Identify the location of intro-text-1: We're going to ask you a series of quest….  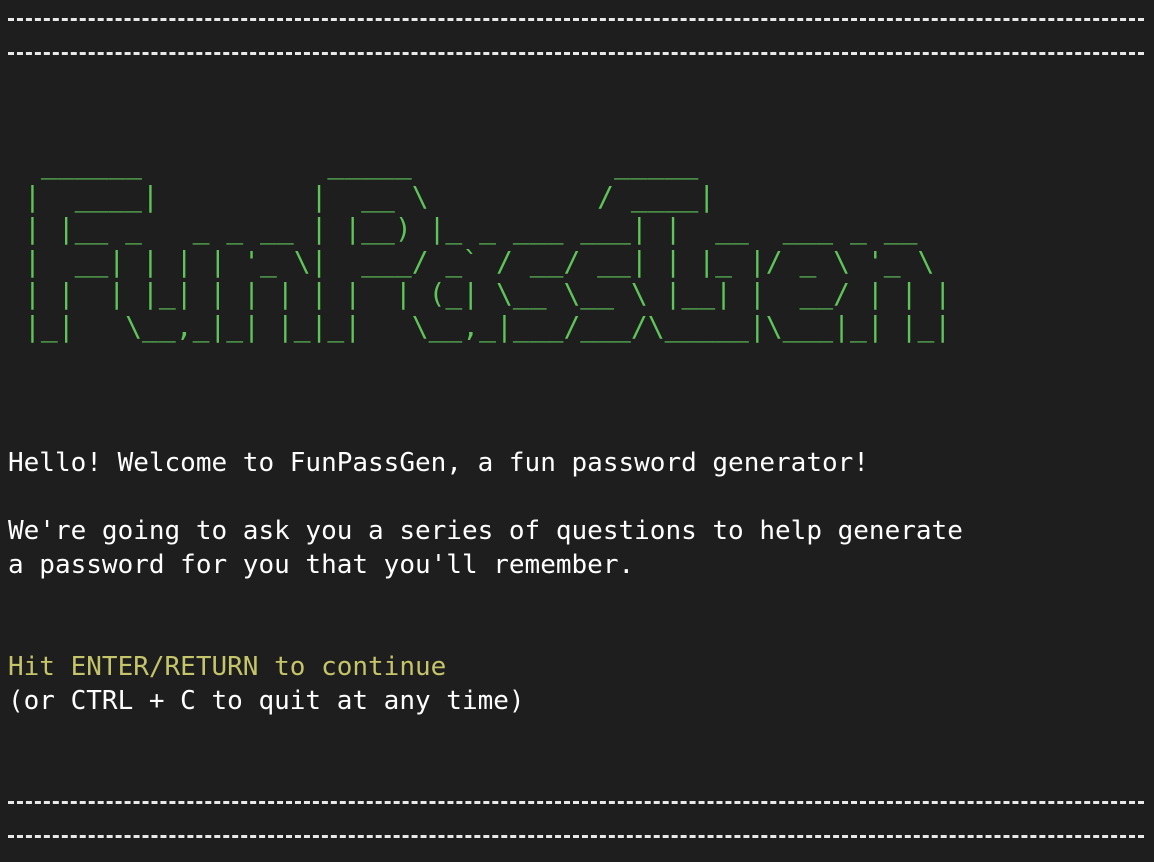
(485, 531).